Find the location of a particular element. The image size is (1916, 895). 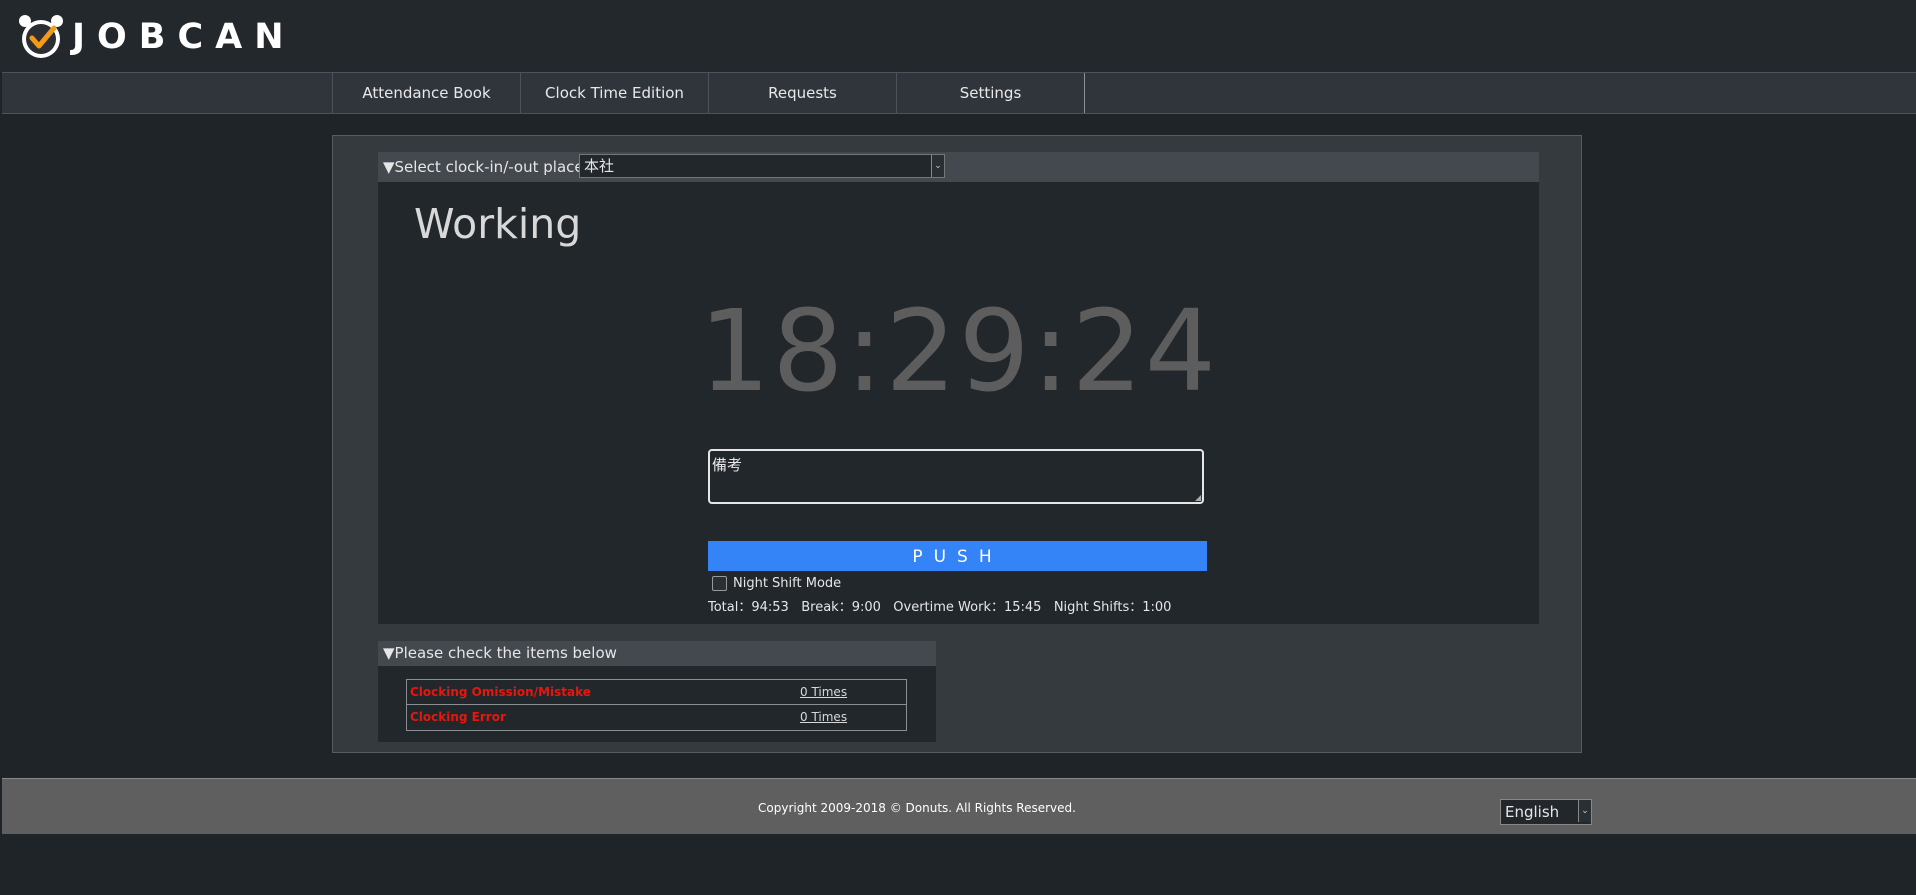

note-input: 備考 is located at coordinates (956, 476).